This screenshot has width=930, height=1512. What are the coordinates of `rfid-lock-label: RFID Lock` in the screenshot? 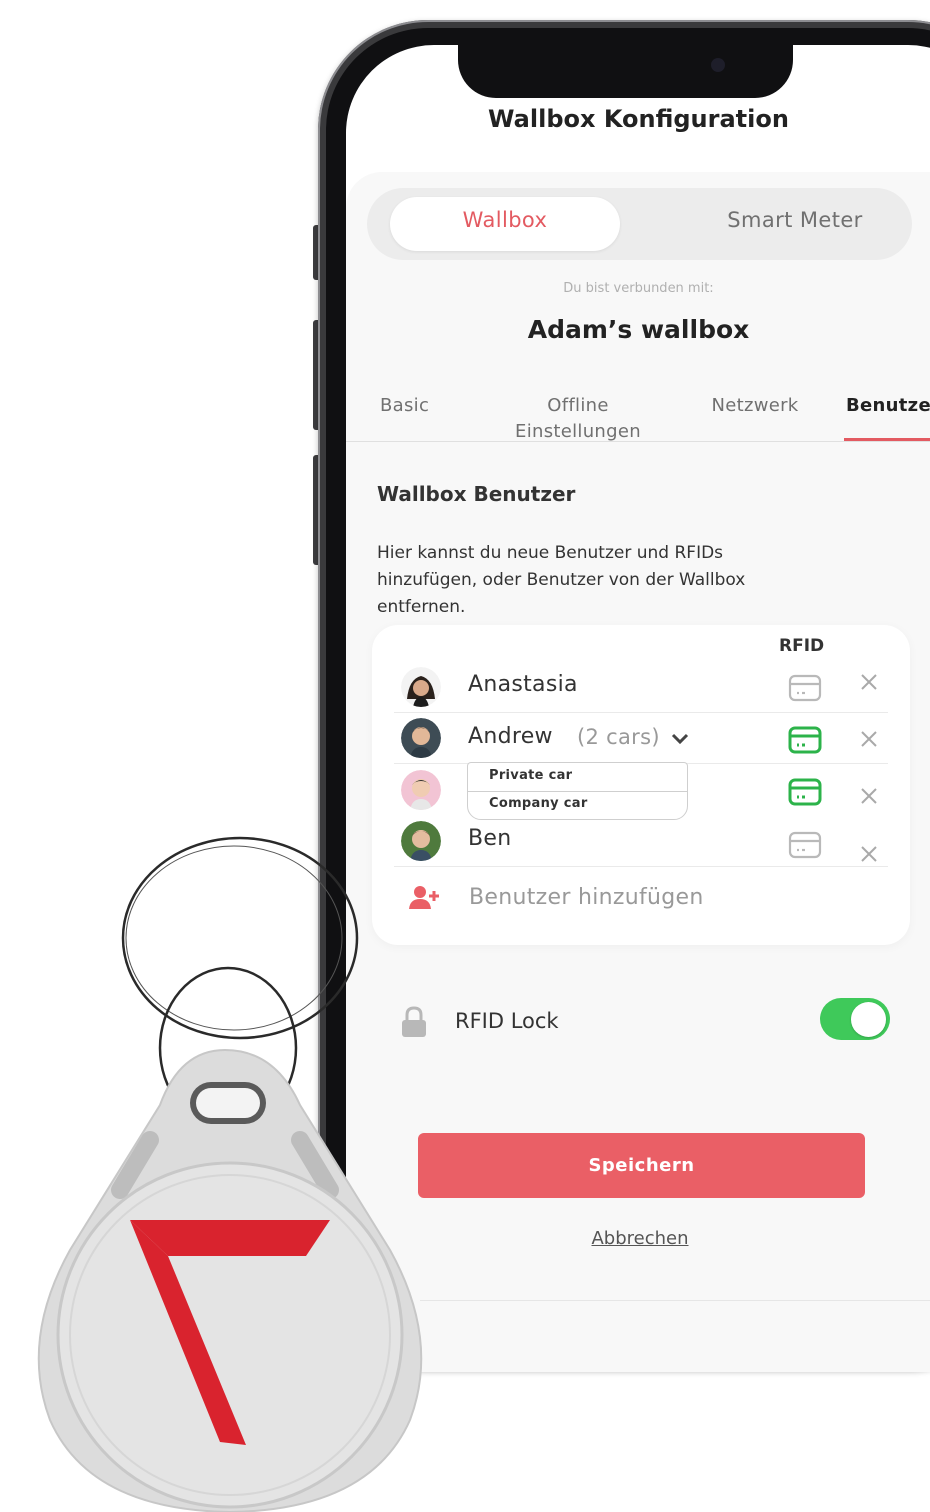 It's located at (507, 1021).